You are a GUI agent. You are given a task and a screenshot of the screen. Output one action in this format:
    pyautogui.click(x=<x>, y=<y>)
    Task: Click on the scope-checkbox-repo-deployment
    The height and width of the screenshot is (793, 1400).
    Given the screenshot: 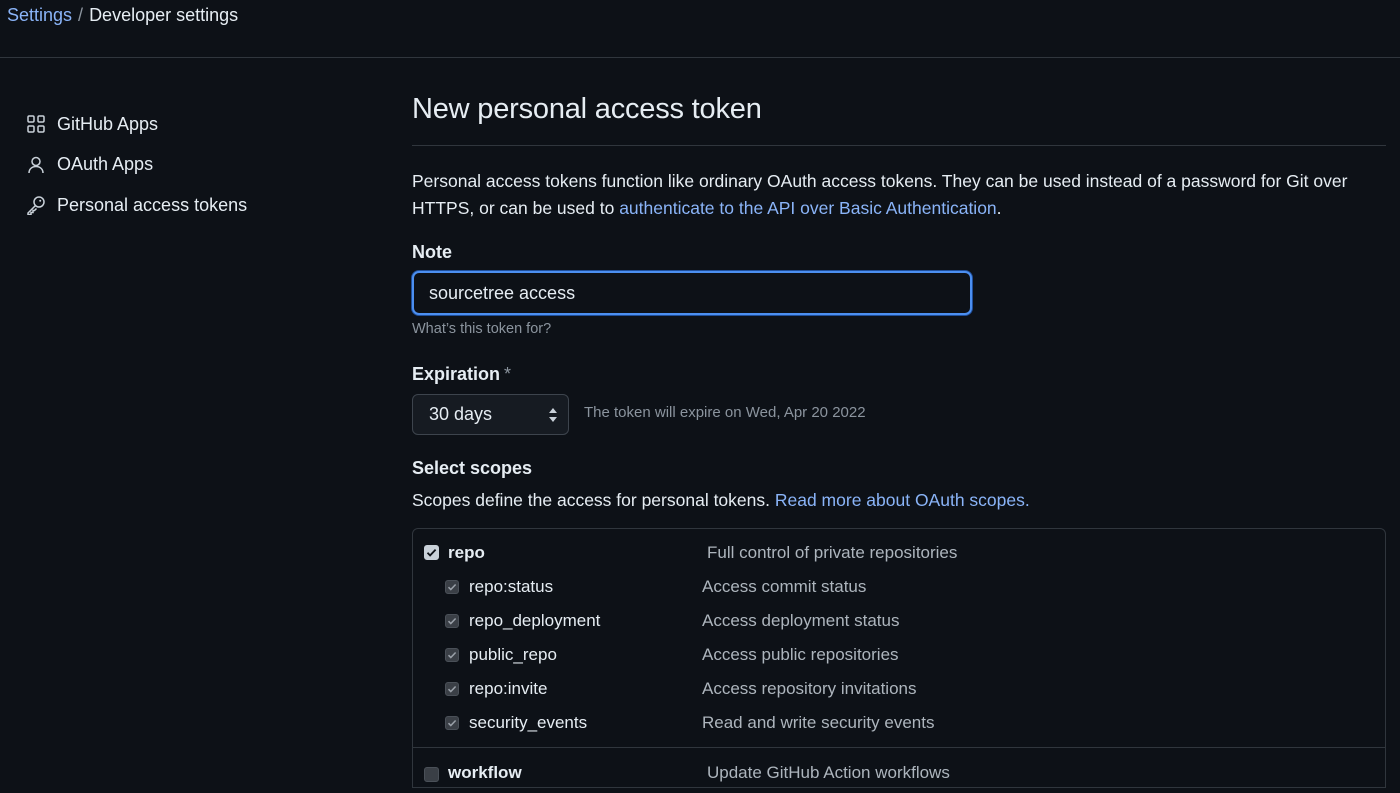 What is the action you would take?
    pyautogui.click(x=452, y=621)
    